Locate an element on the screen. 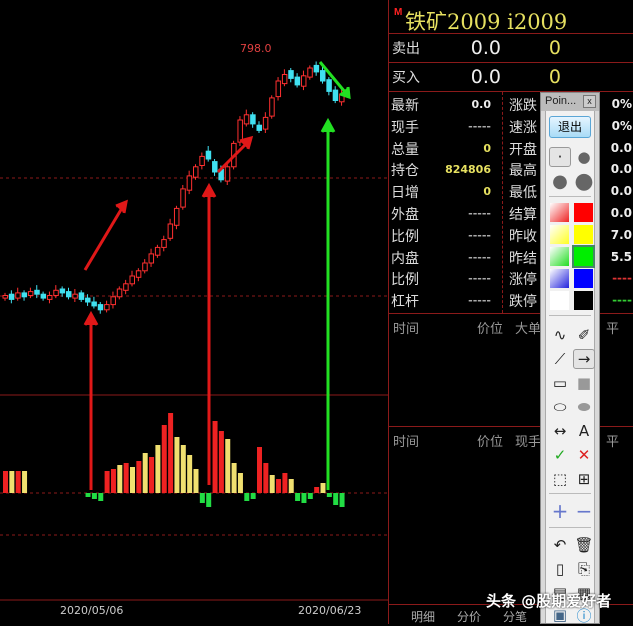 The height and width of the screenshot is (626, 633). buy-label: 买入 is located at coordinates (406, 78).